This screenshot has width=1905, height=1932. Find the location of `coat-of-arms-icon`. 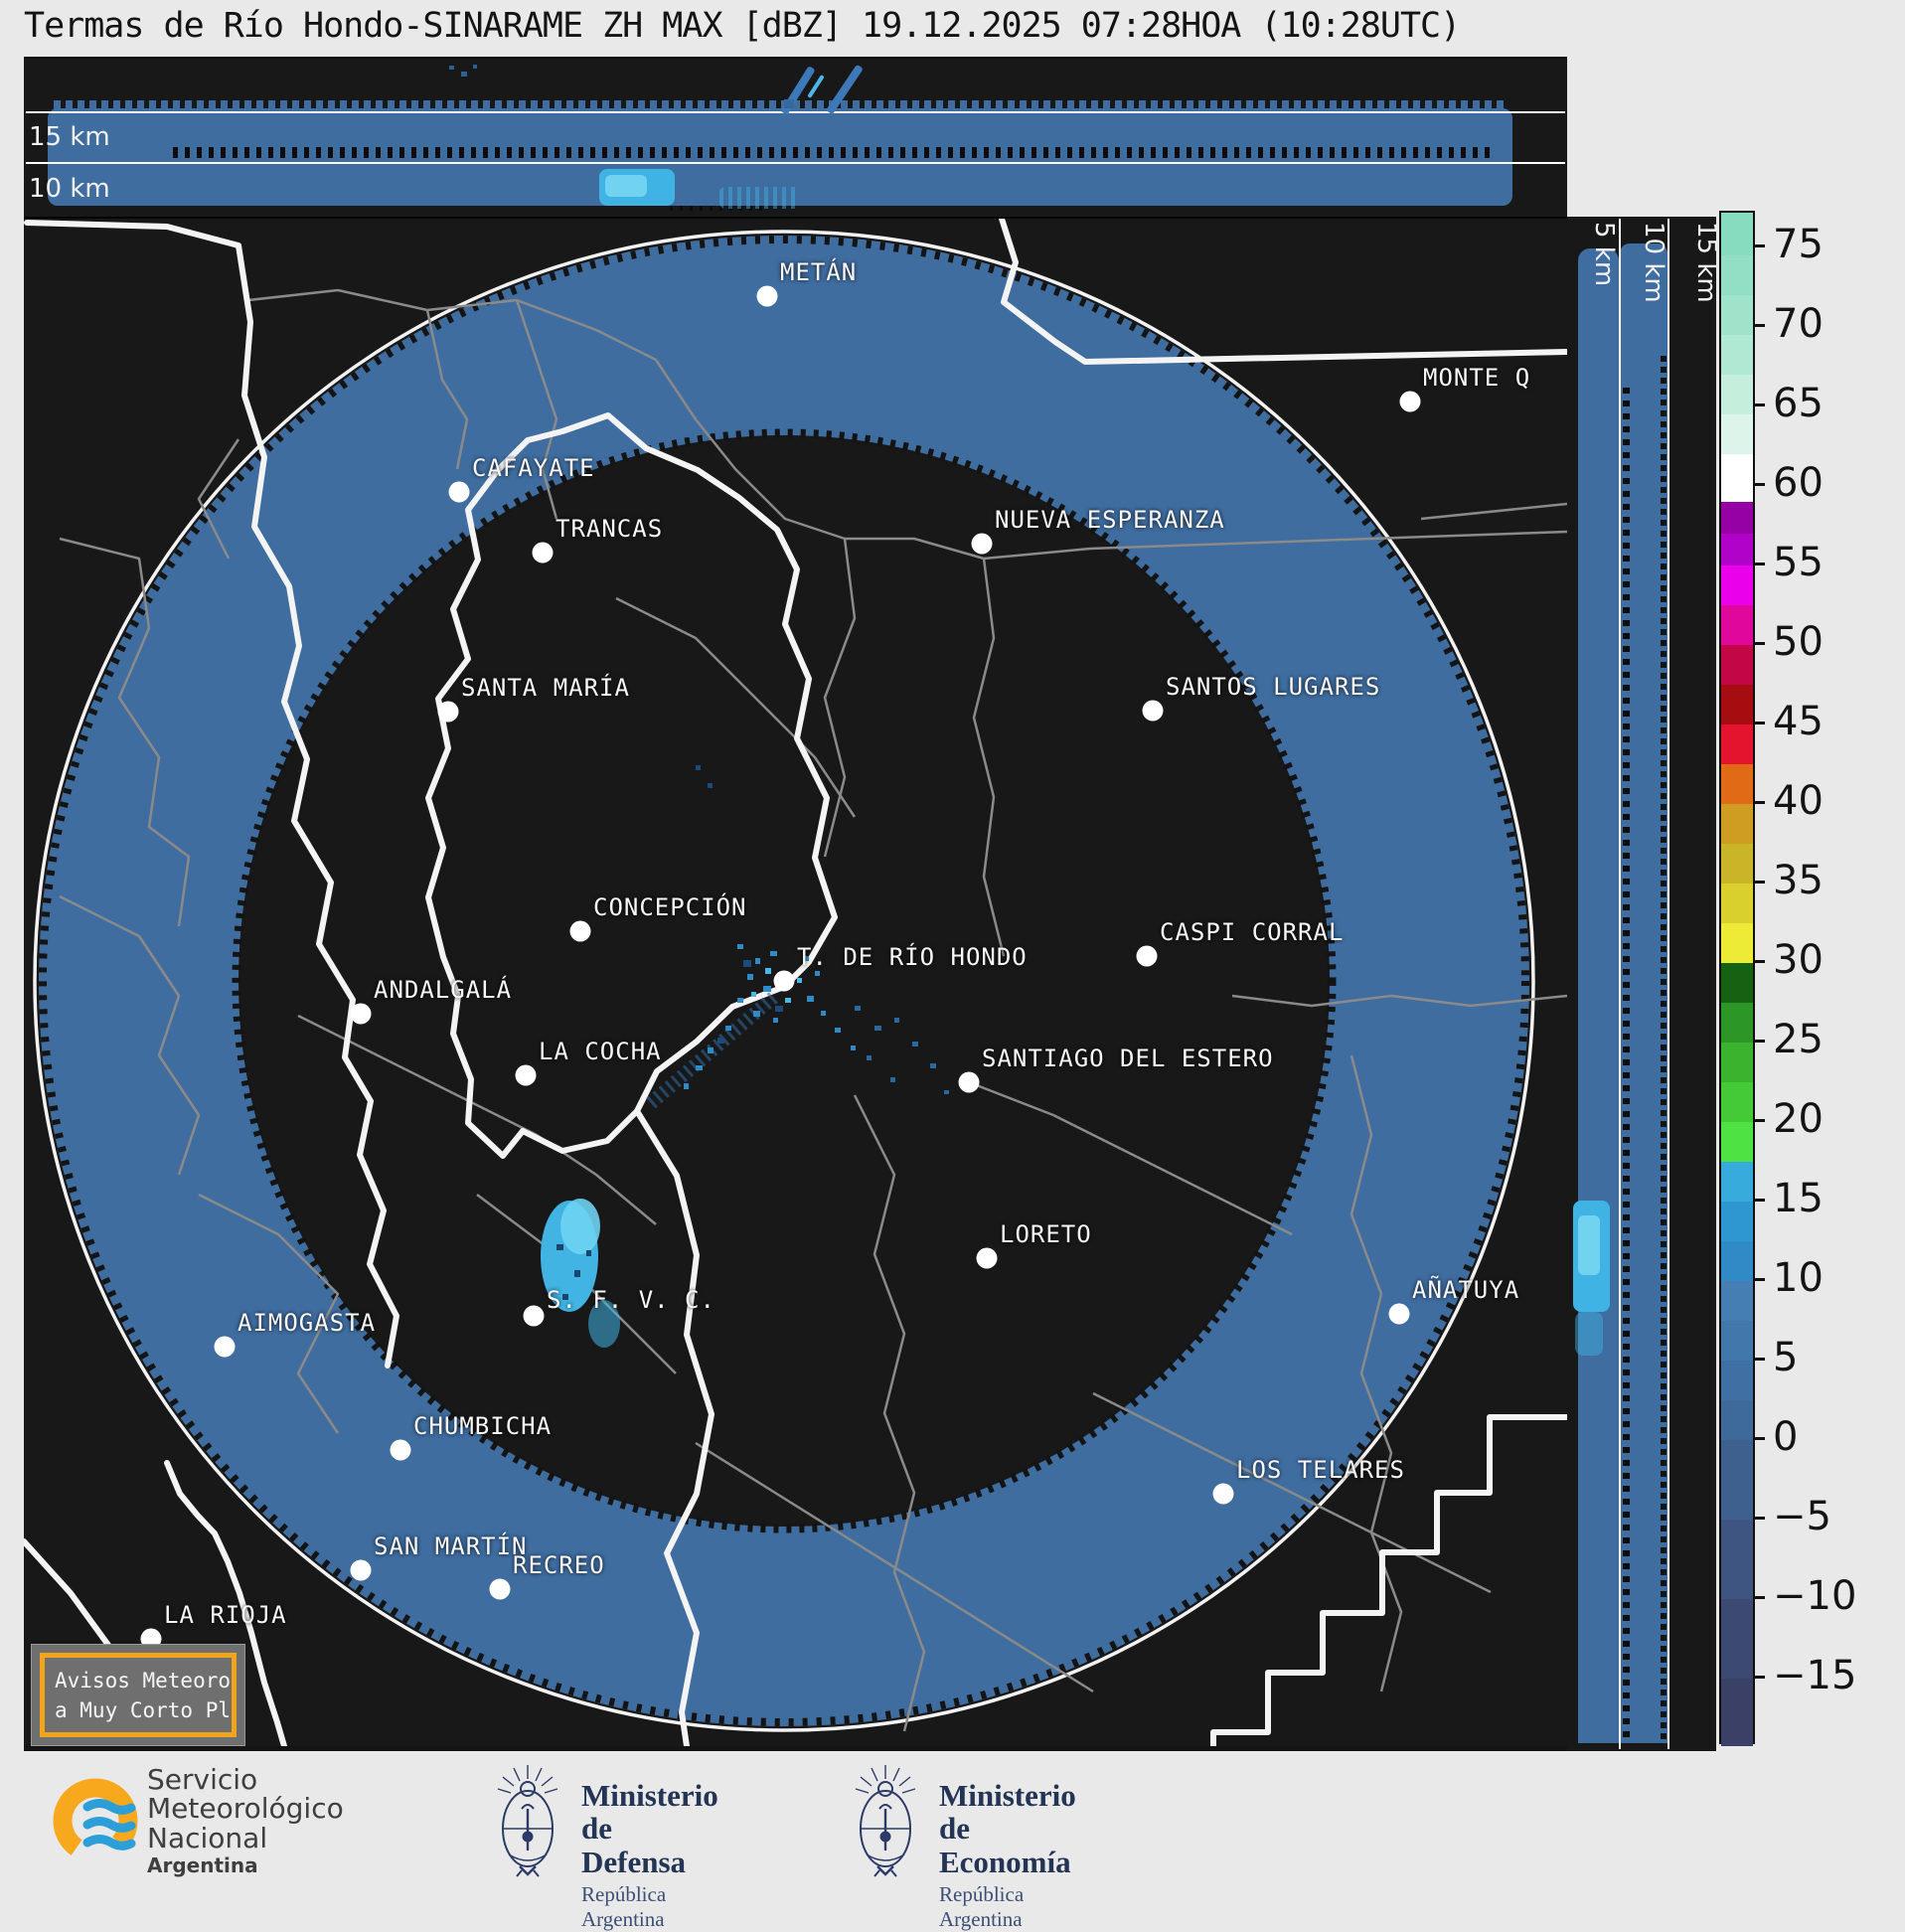

coat-of-arms-icon is located at coordinates (885, 1821).